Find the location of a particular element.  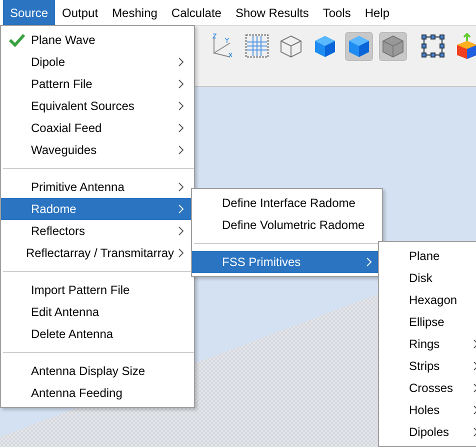

menu-item: Define Interface Radome is located at coordinates (287, 203).